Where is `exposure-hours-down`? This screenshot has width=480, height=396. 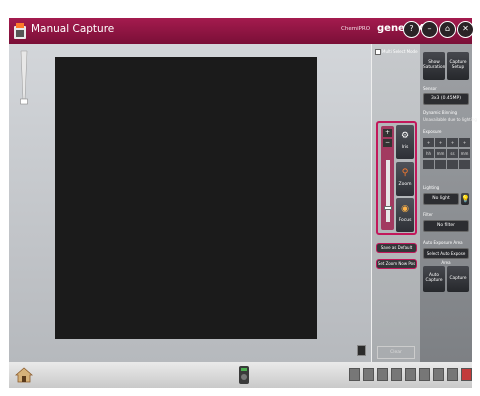
exposure-hours-down is located at coordinates (428, 164).